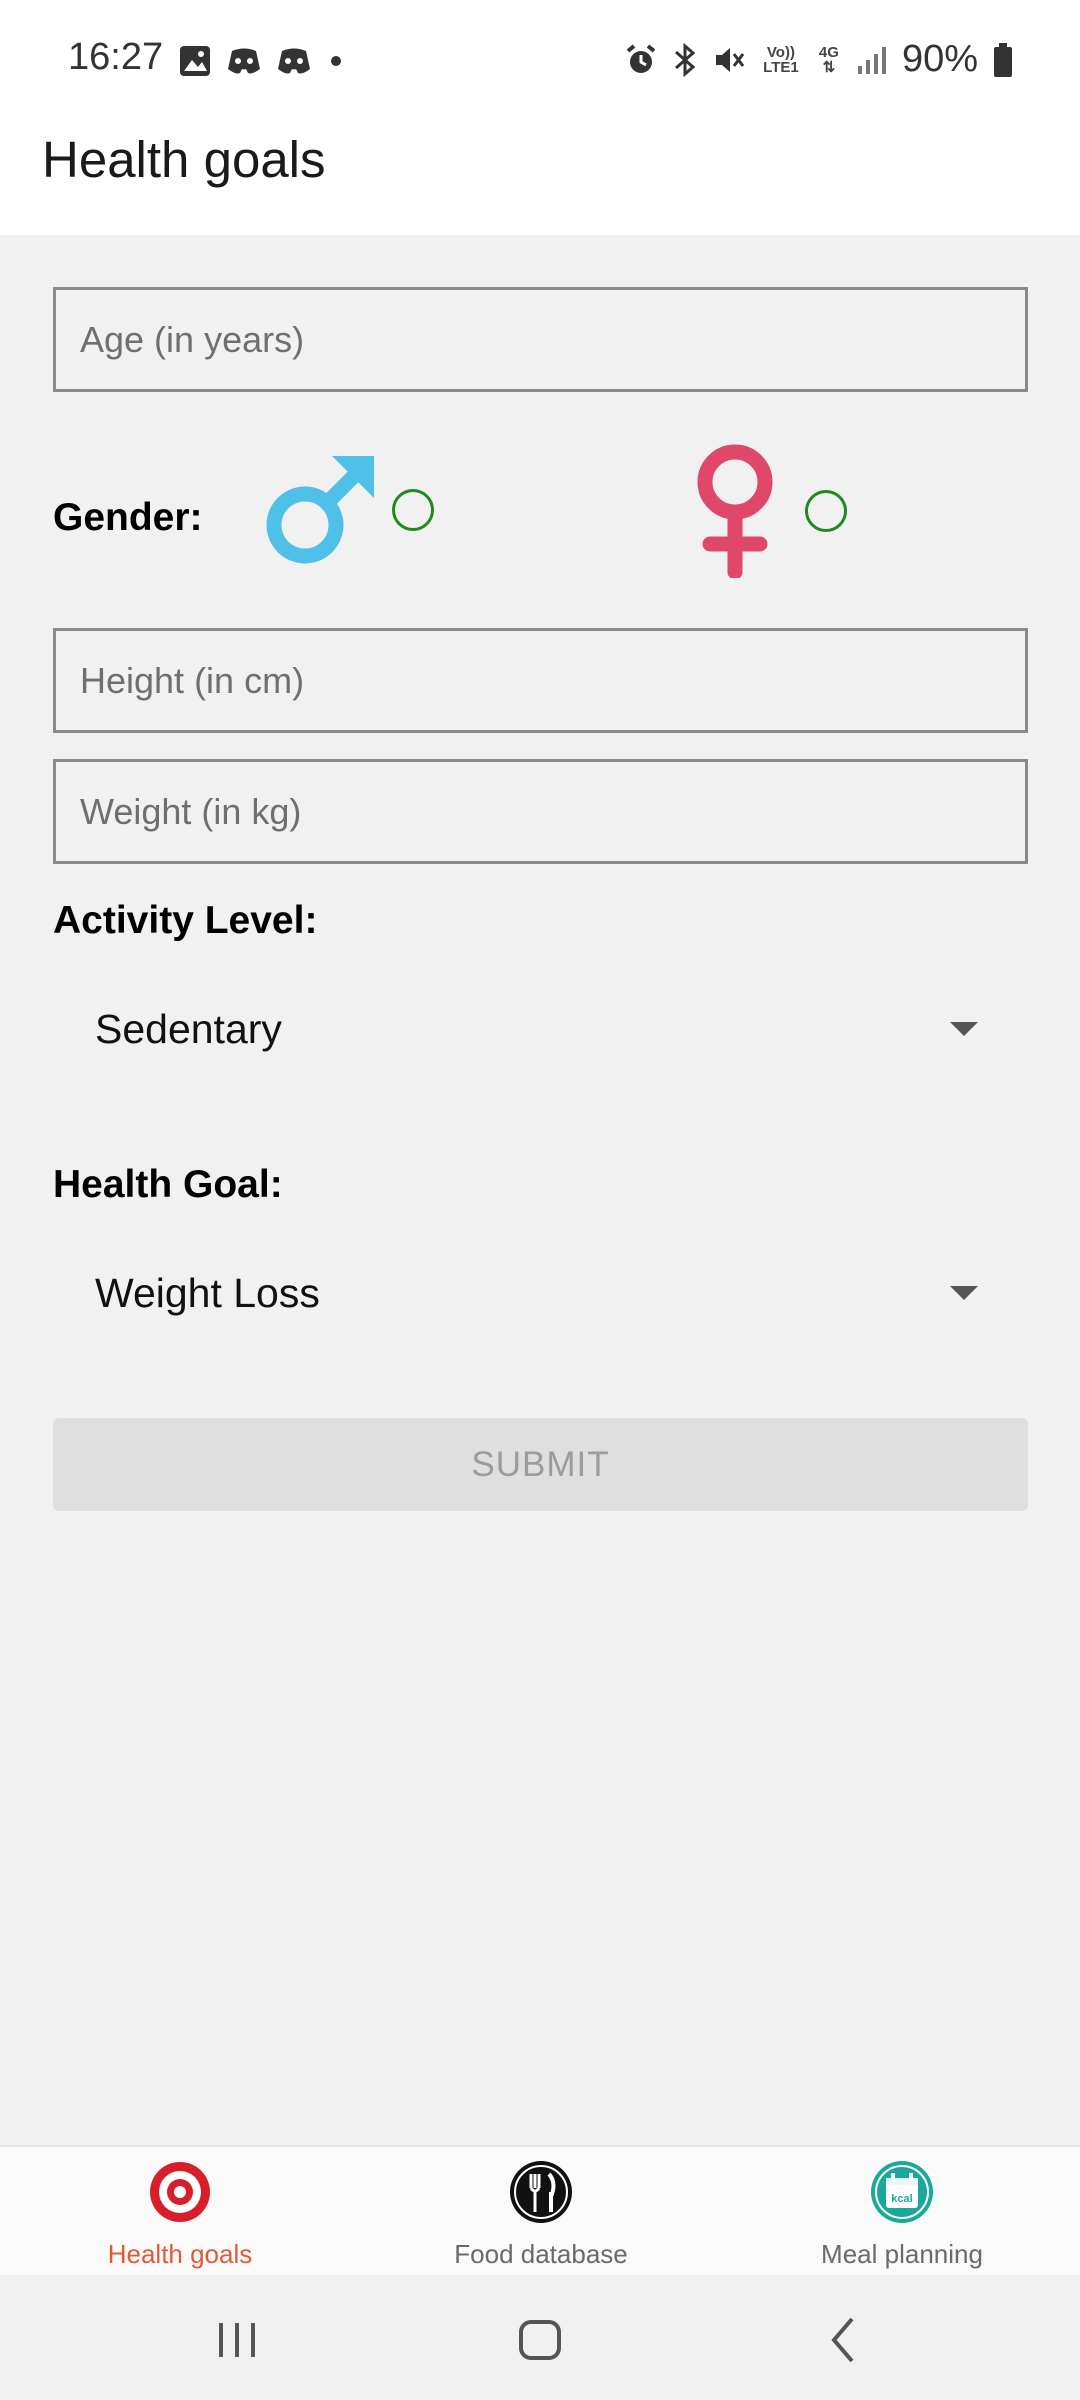  I want to click on mute-icon, so click(730, 59).